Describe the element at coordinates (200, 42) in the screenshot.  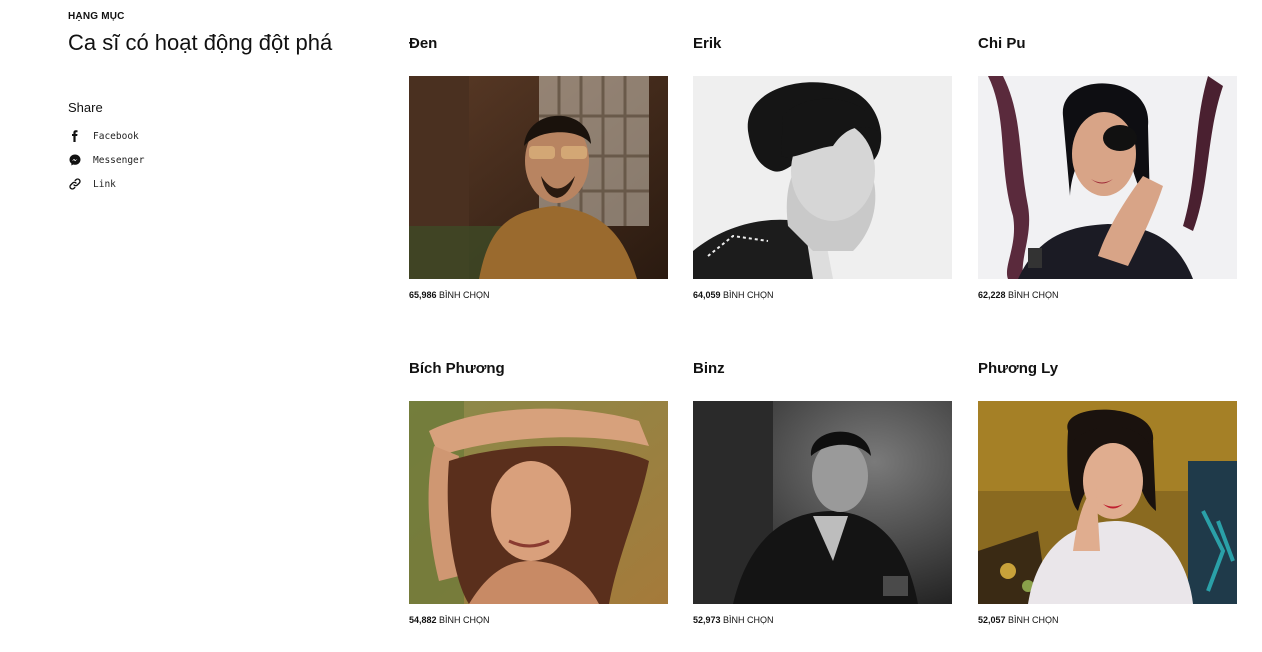
I see `category-title: Ca sĩ có hoạt động đột phá` at that location.